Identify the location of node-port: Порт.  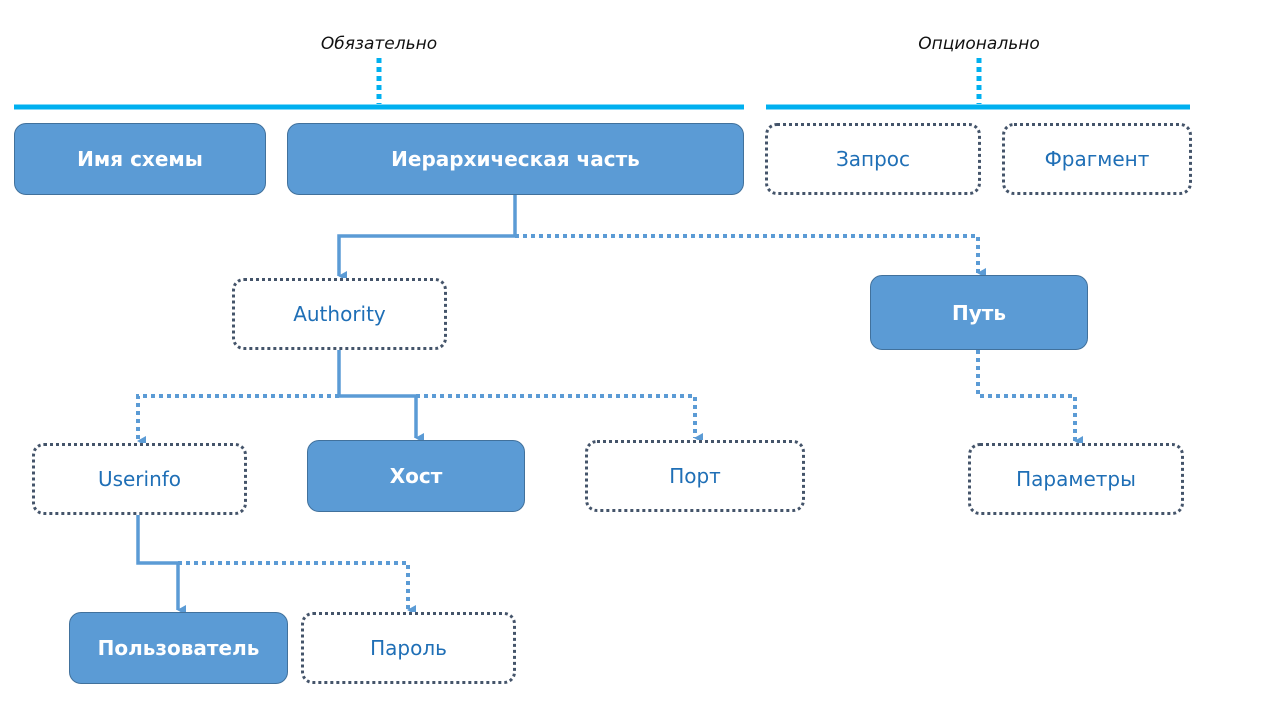
(695, 476).